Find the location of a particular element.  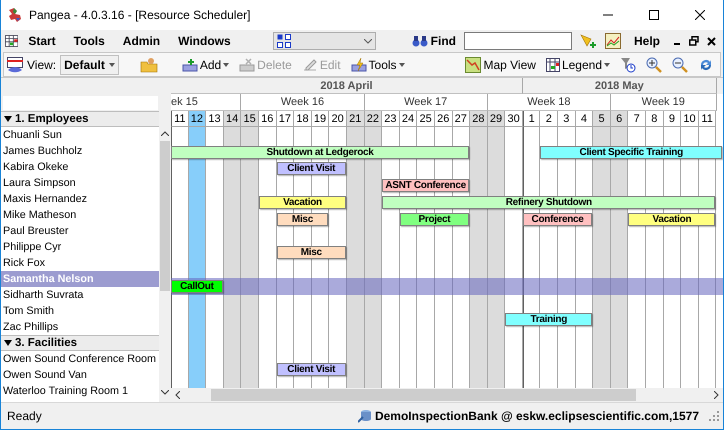

group-header: 1. Employees is located at coordinates (80, 119).